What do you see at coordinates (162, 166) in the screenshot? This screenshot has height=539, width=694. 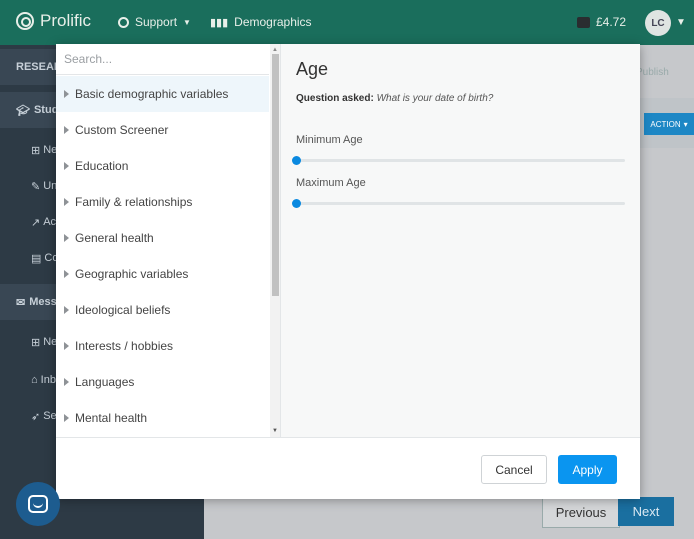 I see `category-item-education: Education` at bounding box center [162, 166].